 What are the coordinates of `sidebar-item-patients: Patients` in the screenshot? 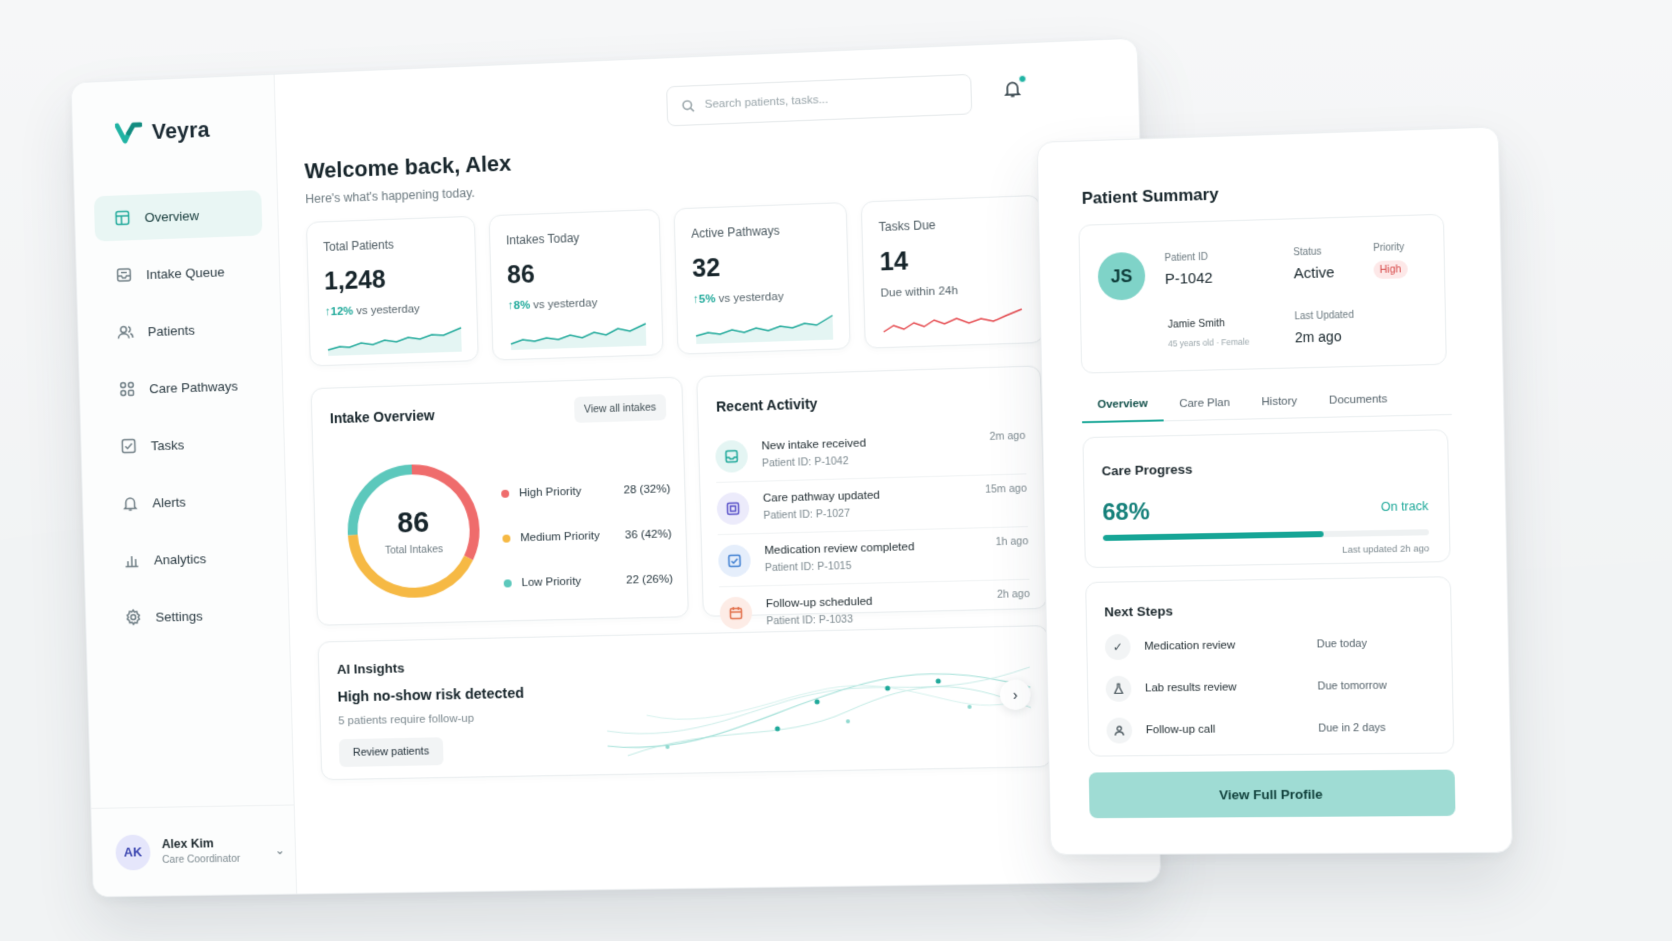 It's located at (181, 330).